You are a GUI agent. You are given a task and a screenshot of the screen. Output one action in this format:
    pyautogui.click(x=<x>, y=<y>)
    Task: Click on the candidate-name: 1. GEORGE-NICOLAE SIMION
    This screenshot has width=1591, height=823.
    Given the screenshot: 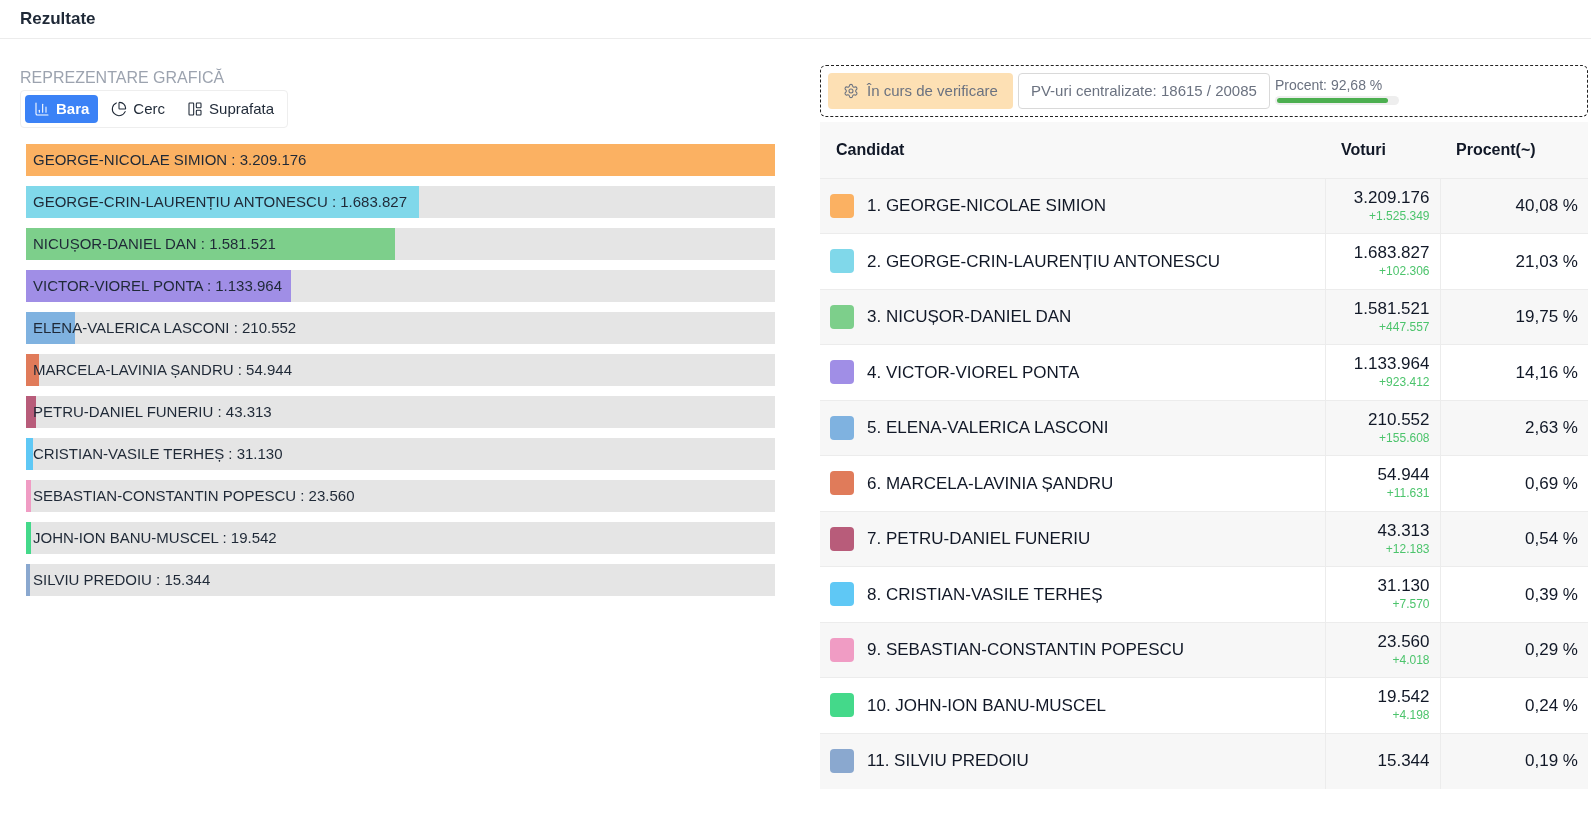 What is the action you would take?
    pyautogui.click(x=986, y=206)
    